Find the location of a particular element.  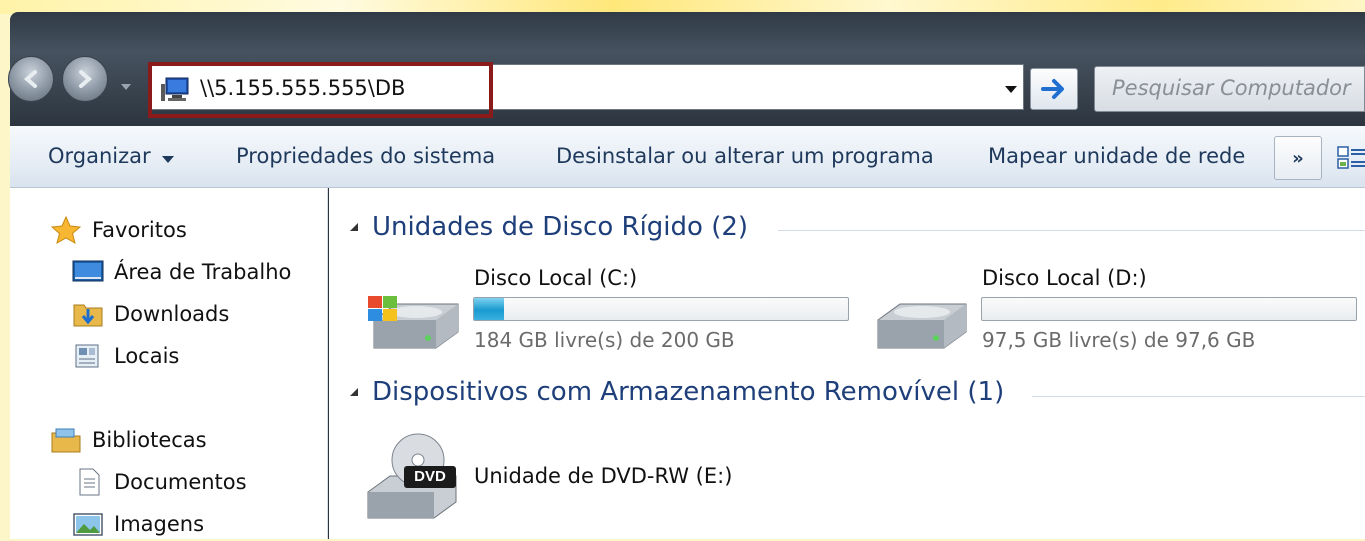

drive-label: Disco Local (C:) is located at coordinates (555, 278).